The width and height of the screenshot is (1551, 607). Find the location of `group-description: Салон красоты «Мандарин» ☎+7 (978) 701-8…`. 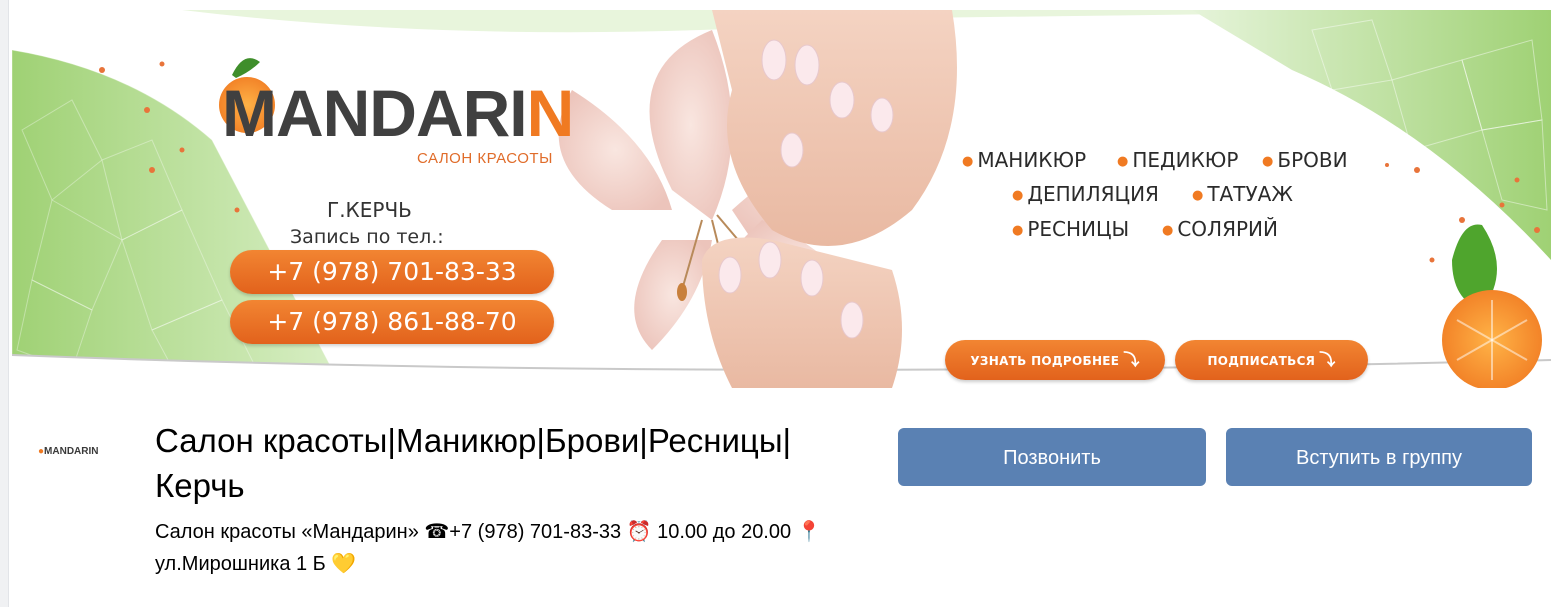

group-description: Салон красоты «Мандарин» ☎+7 (978) 701-8… is located at coordinates (488, 548).